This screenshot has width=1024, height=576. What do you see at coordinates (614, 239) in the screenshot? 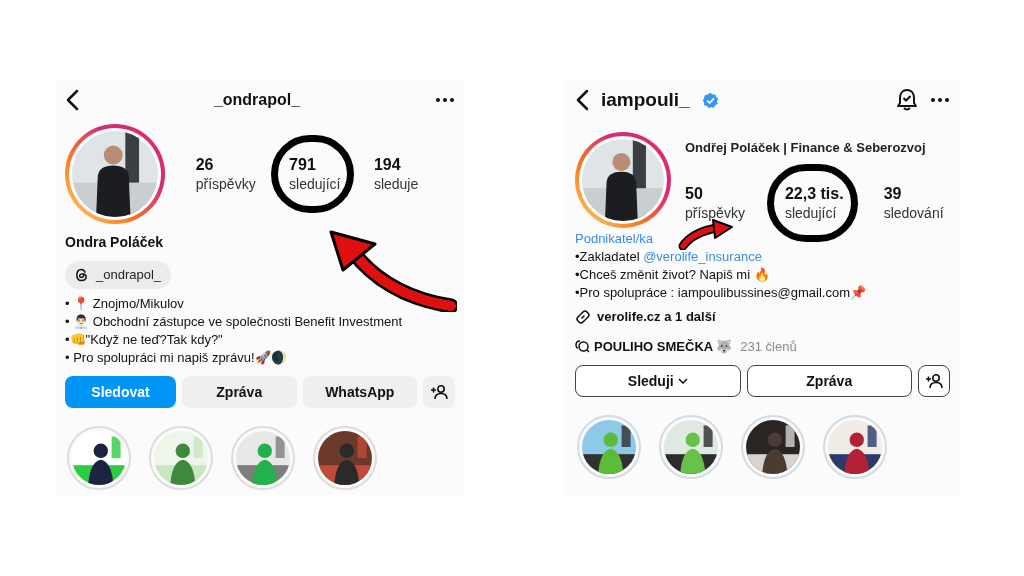
I see `category-label: Podnikatel/ka` at bounding box center [614, 239].